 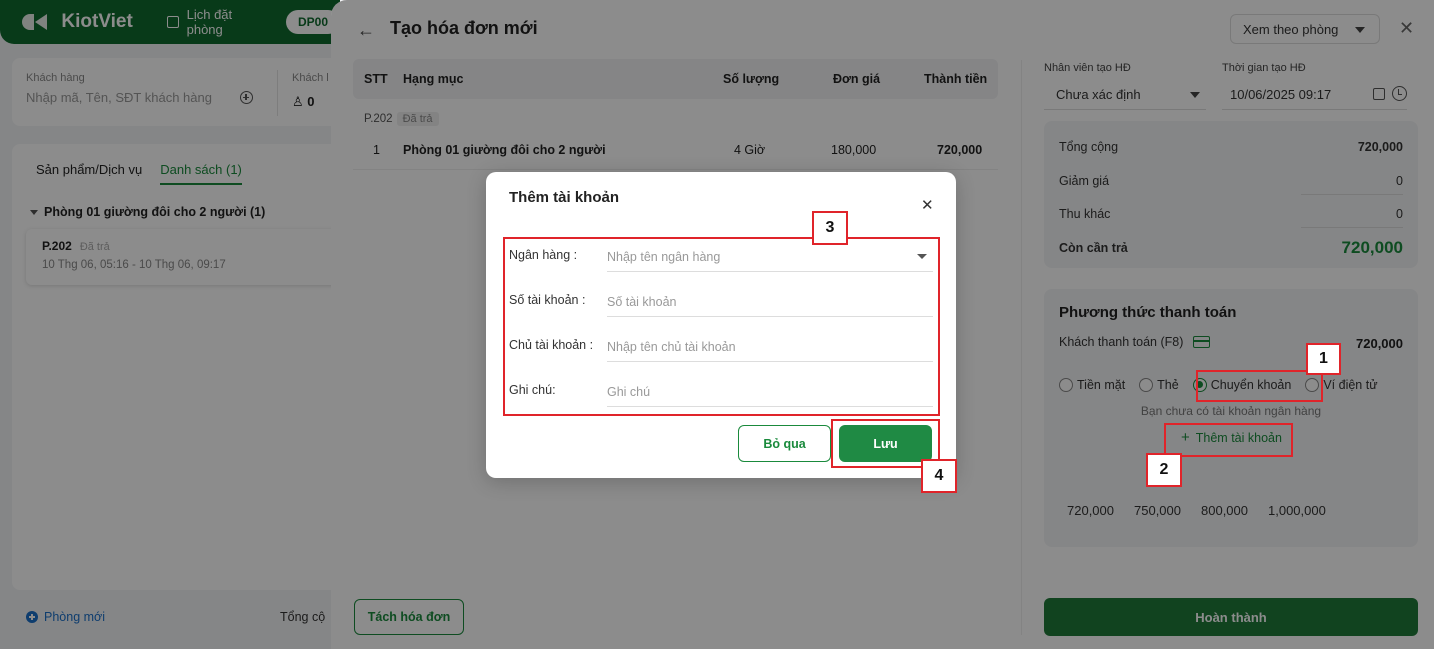 What do you see at coordinates (830, 228) in the screenshot?
I see `annotation-badge-3: 3` at bounding box center [830, 228].